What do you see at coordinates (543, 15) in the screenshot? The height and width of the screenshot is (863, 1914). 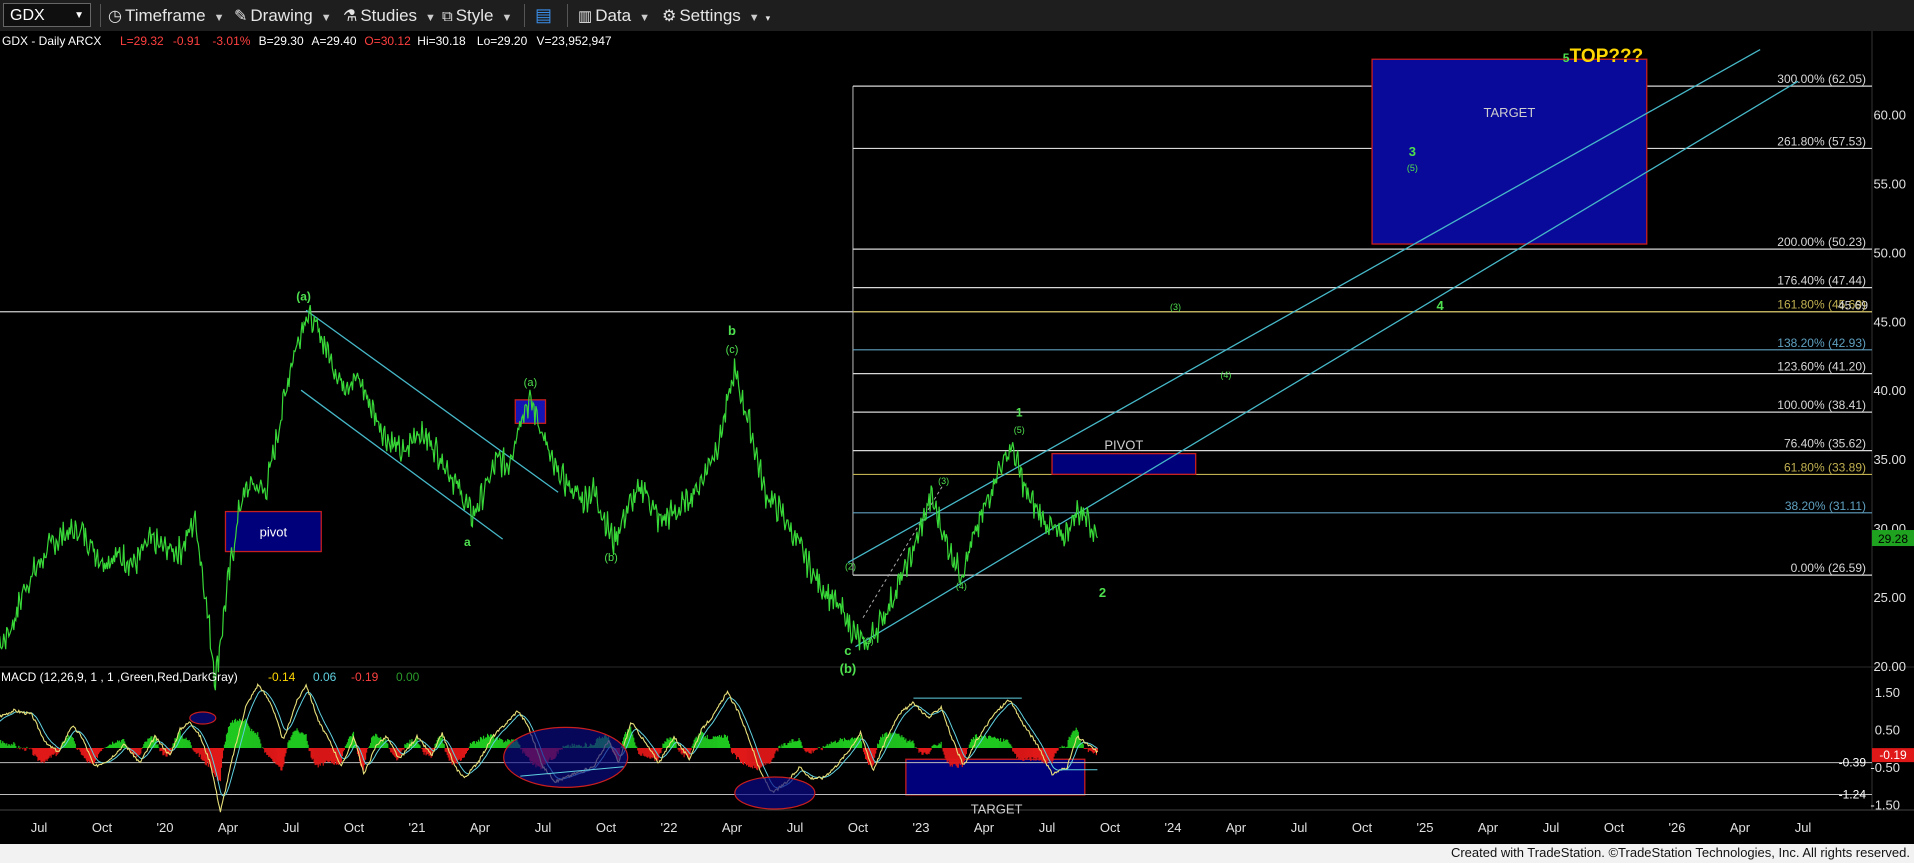 I see `layout-icon: ▤` at bounding box center [543, 15].